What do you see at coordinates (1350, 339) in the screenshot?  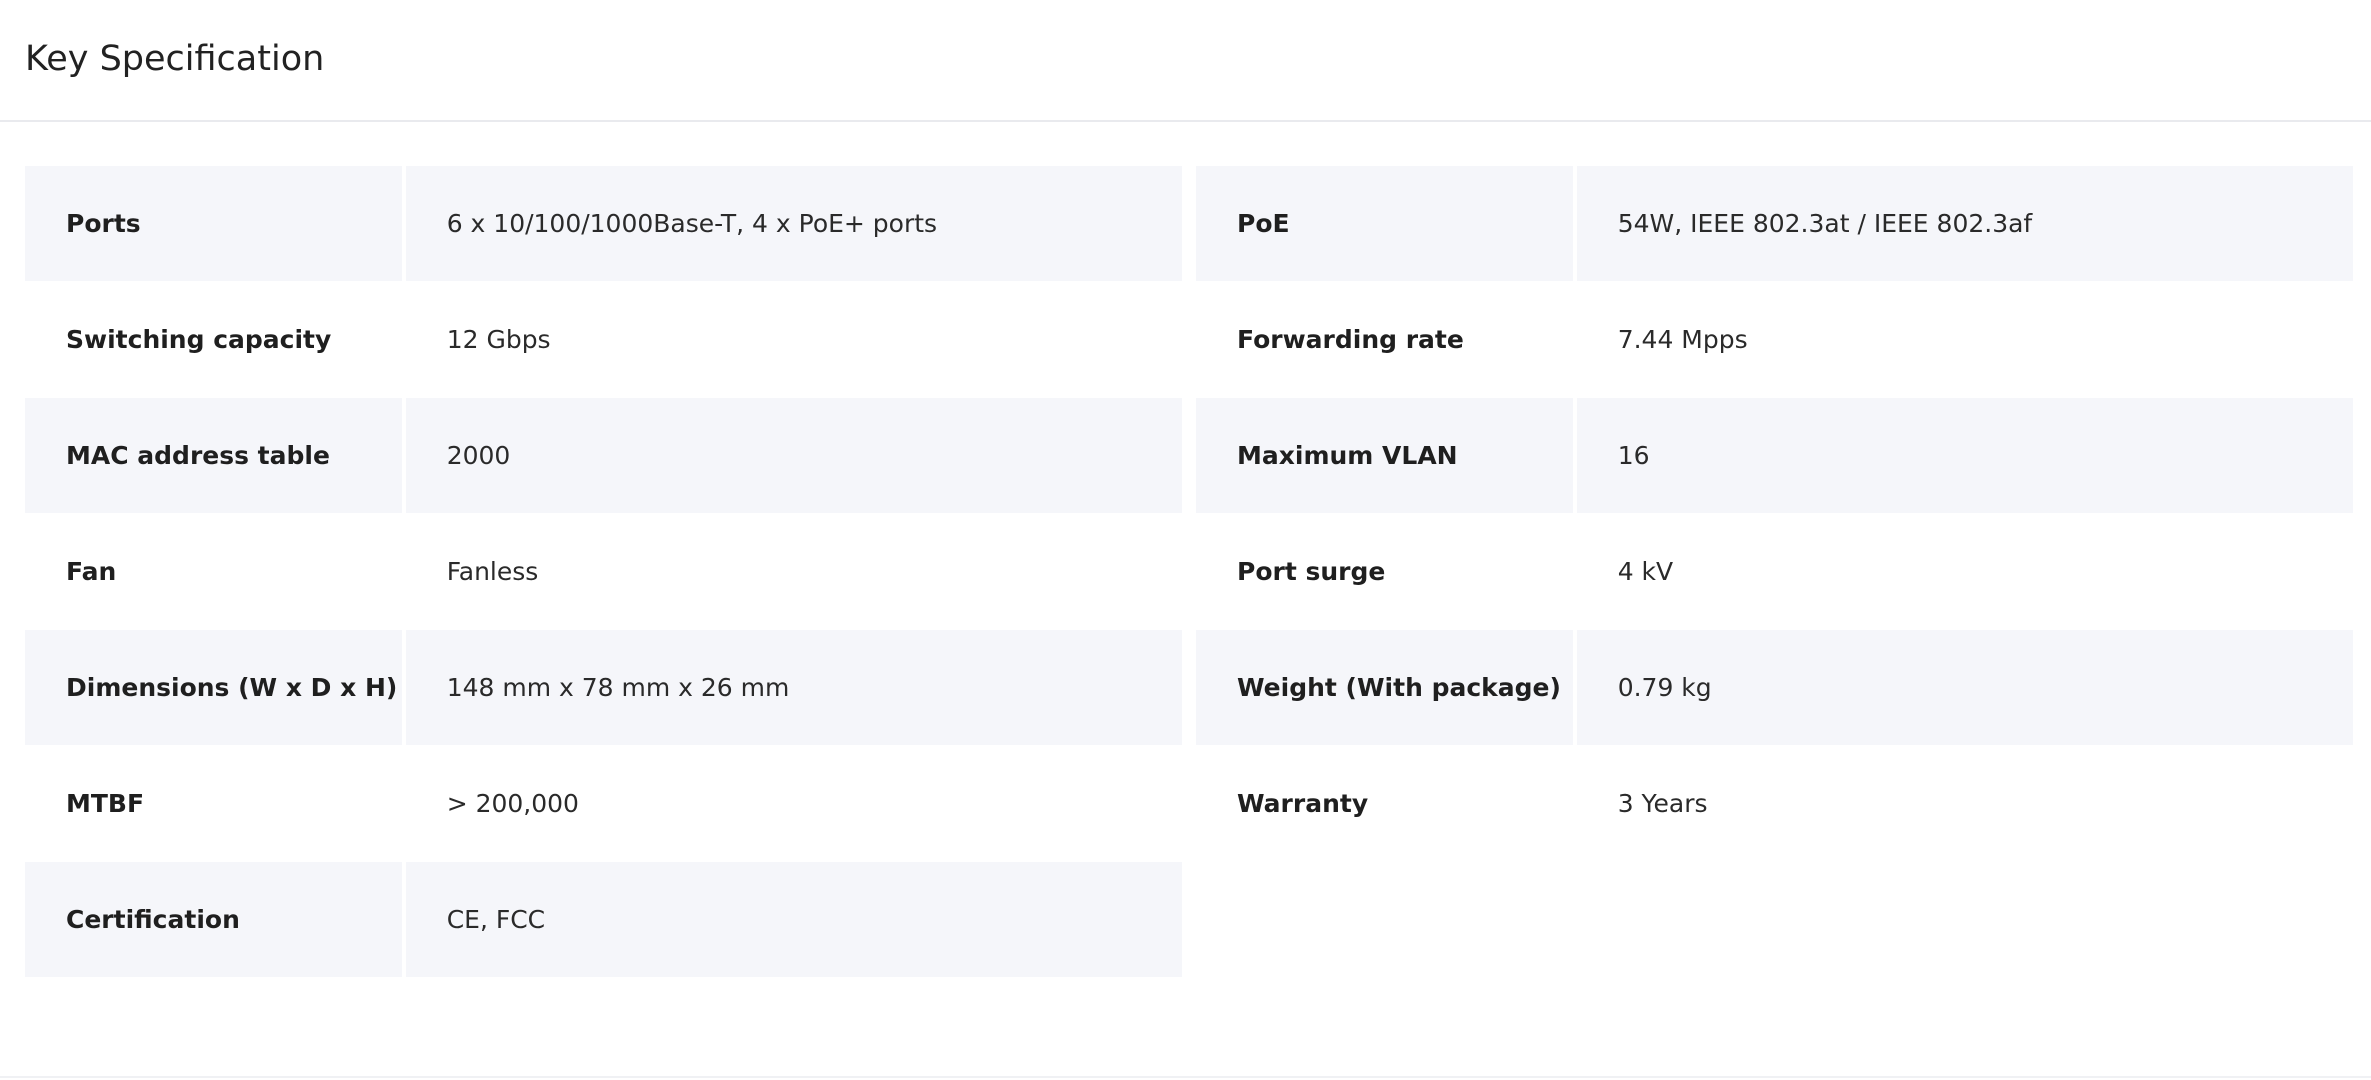 I see `spec-label: Forwarding rate` at bounding box center [1350, 339].